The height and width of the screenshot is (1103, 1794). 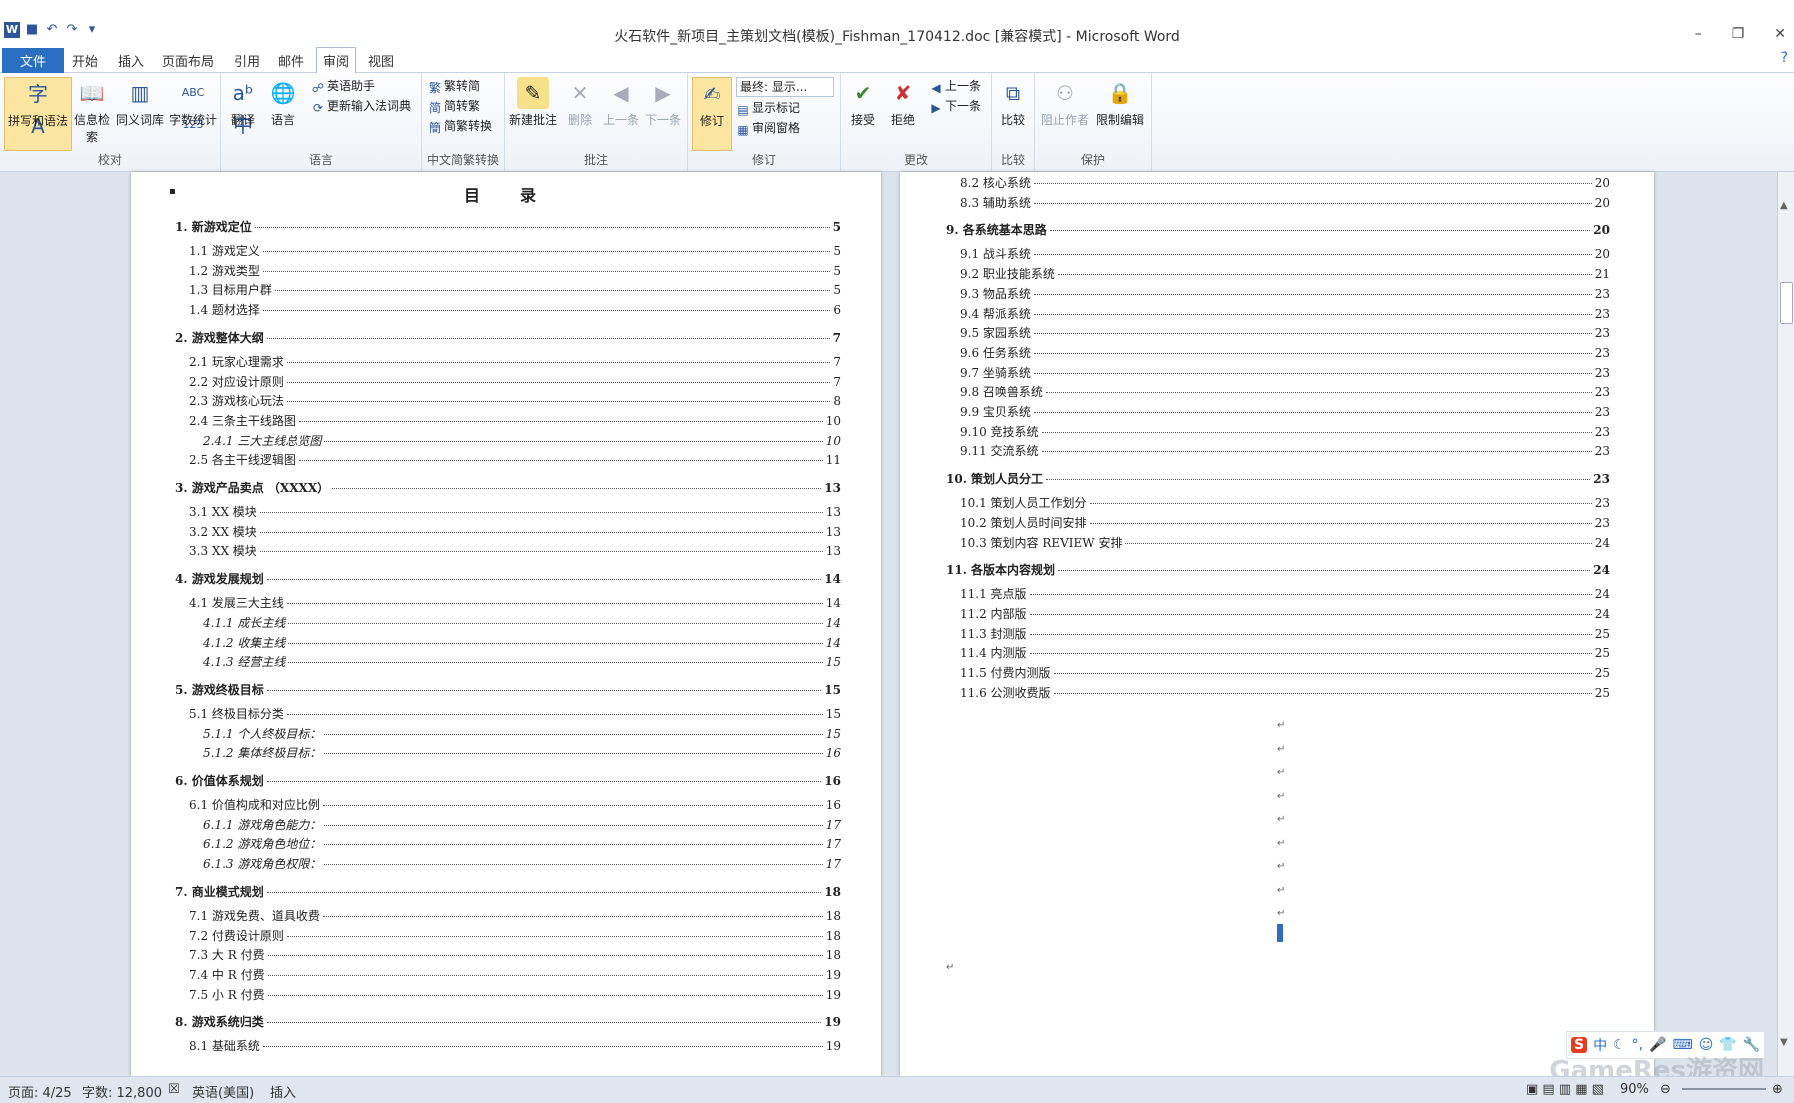 I want to click on accept-button: ✔ 接受, so click(x=863, y=102).